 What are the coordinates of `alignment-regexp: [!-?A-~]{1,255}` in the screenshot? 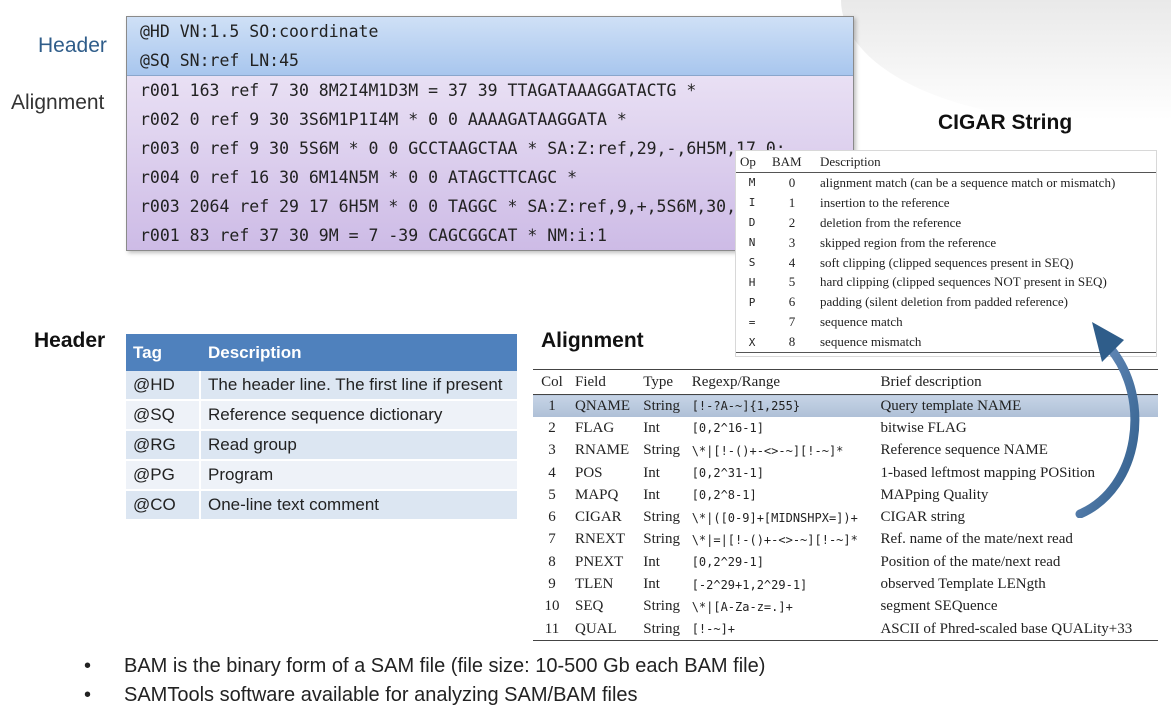 It's located at (782, 406).